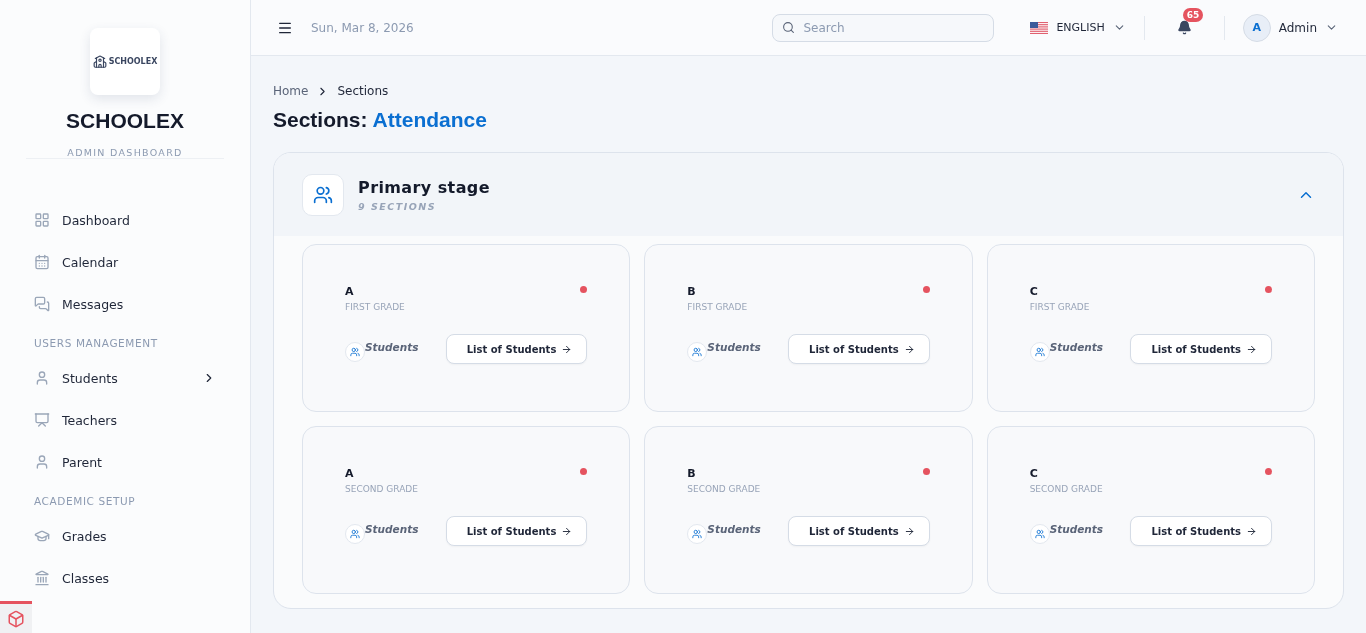 The width and height of the screenshot is (1366, 633). Describe the element at coordinates (42, 304) in the screenshot. I see `chat-bubbles-icon` at that location.